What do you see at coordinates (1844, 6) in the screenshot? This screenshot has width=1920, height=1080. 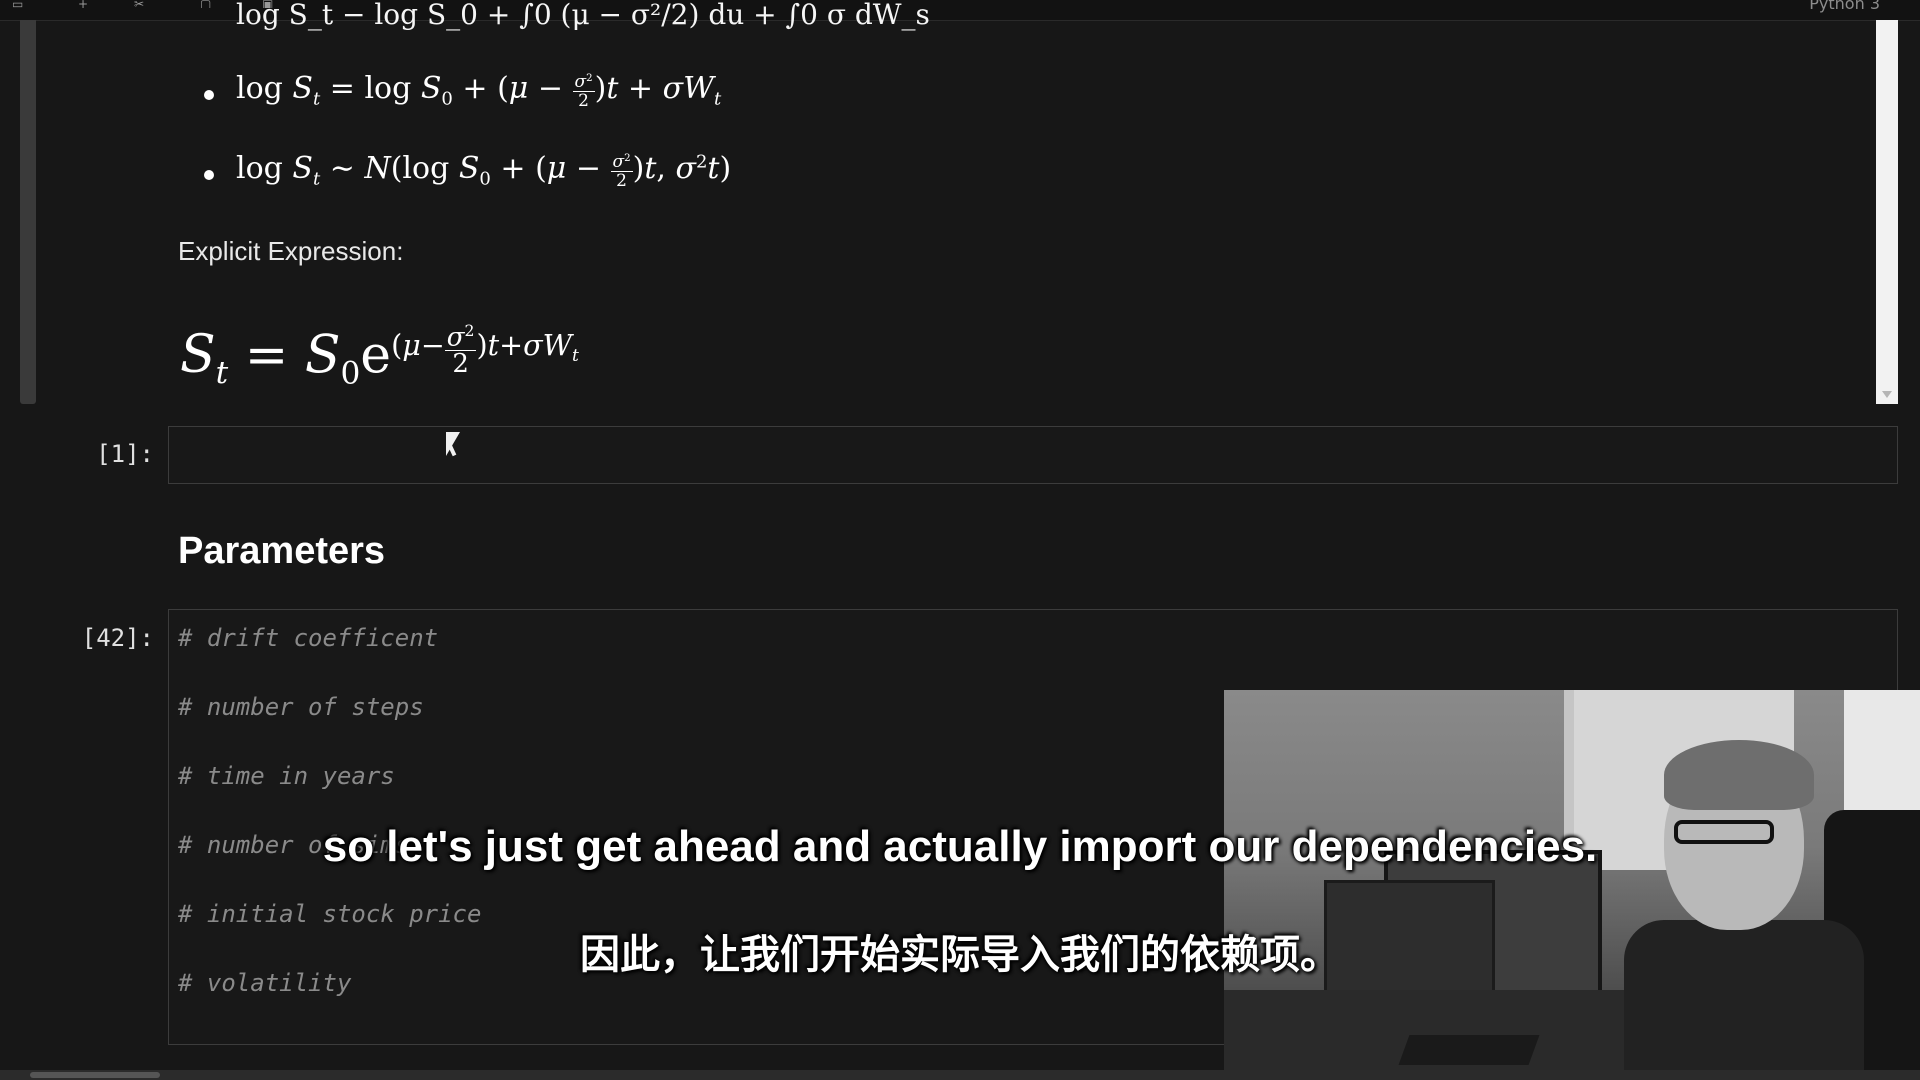 I see `kernel-name: Python 3` at bounding box center [1844, 6].